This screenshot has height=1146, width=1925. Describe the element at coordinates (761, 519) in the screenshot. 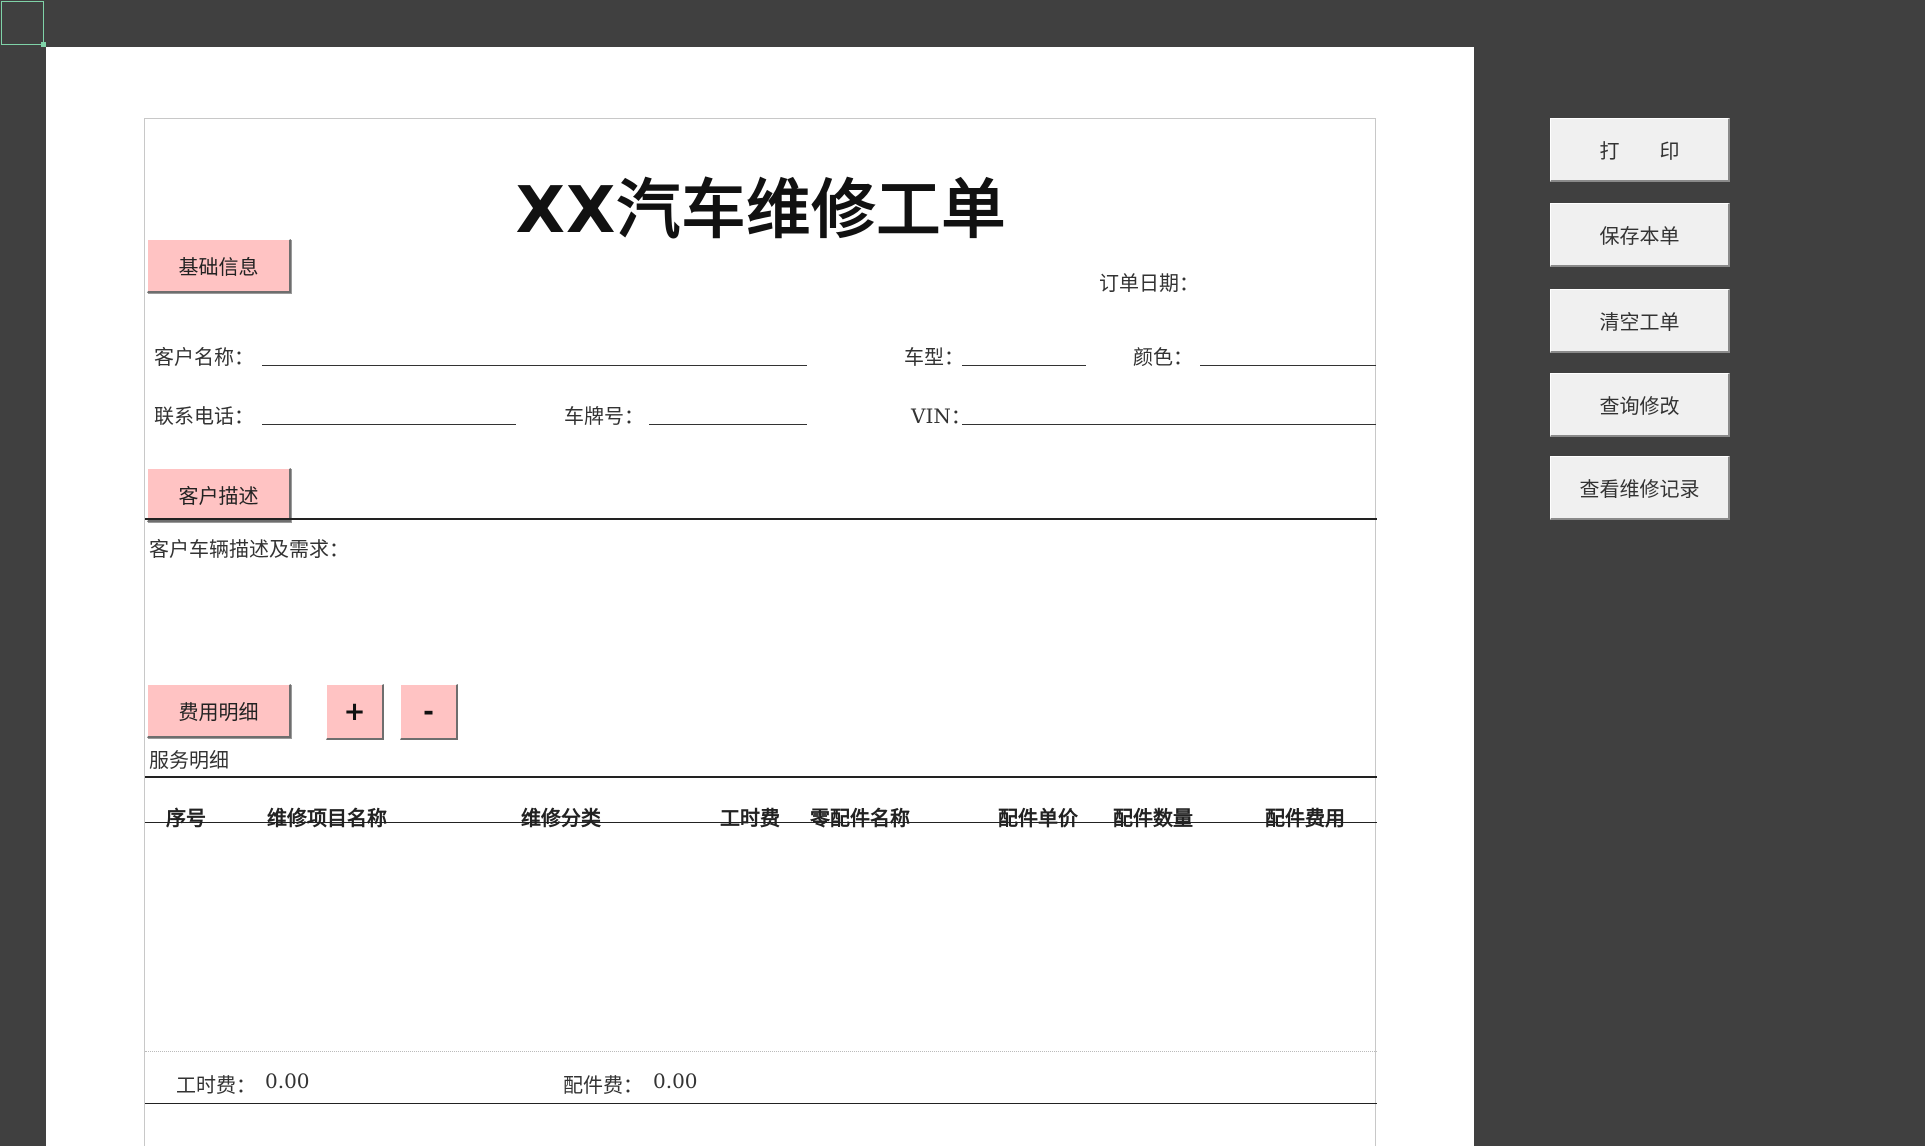

I see `divider` at that location.